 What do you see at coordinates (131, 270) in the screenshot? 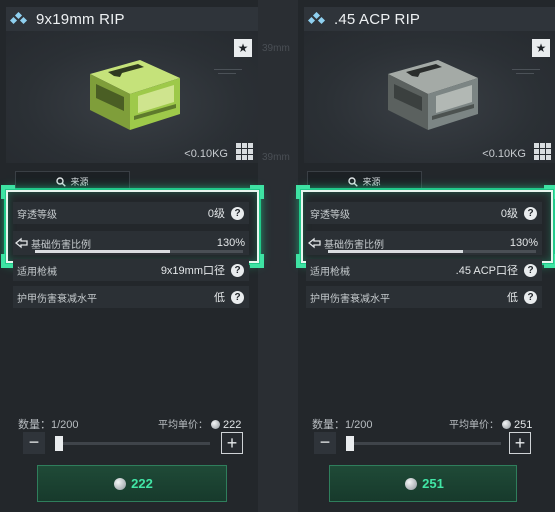
I see `stat-row-applicable-gun: 适用枪械 9x19mm口径 ?` at bounding box center [131, 270].